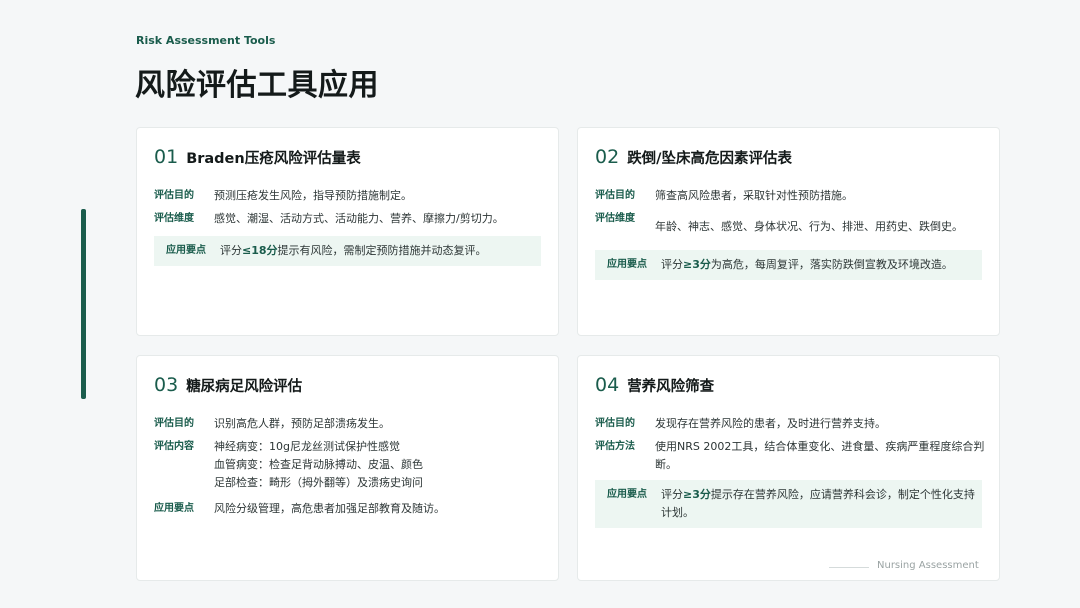  What do you see at coordinates (820, 455) in the screenshot?
I see `row-value: 使用NRS 2002工具，结合体重变化、进食量、疾病严重程度综合判断。` at bounding box center [820, 455].